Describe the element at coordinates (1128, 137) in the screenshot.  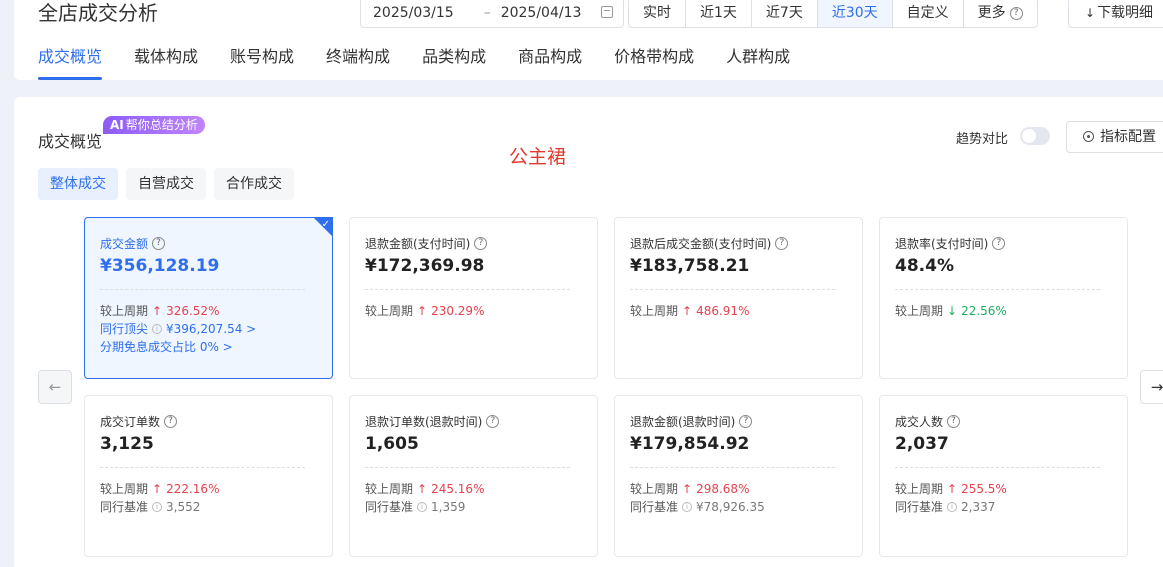
I see `metric-config-label: 指标配置` at that location.